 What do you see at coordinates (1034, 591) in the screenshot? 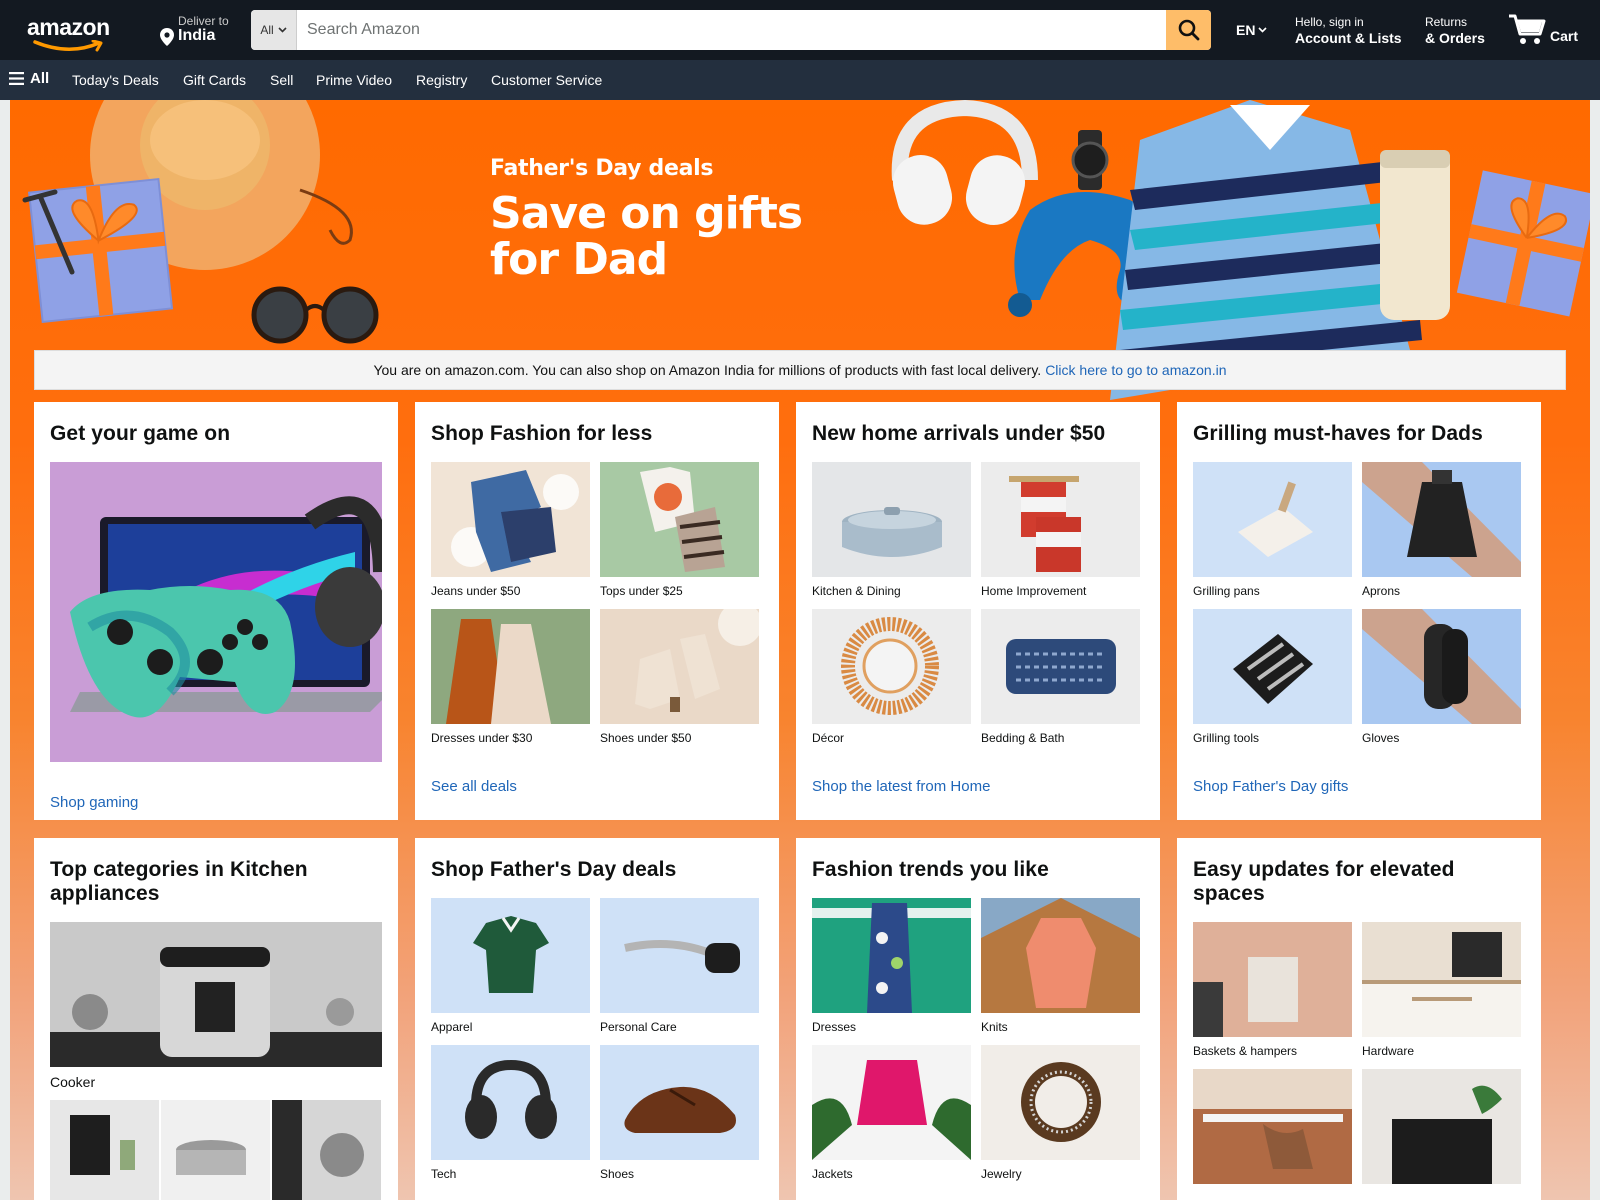
I see `tile-caption: Home Improvement` at bounding box center [1034, 591].